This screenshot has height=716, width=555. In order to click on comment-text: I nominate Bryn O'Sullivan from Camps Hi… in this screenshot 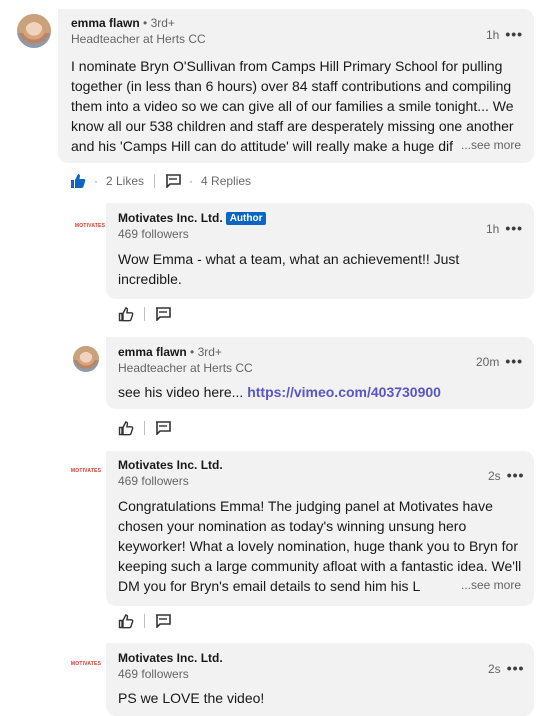, I will do `click(292, 106)`.